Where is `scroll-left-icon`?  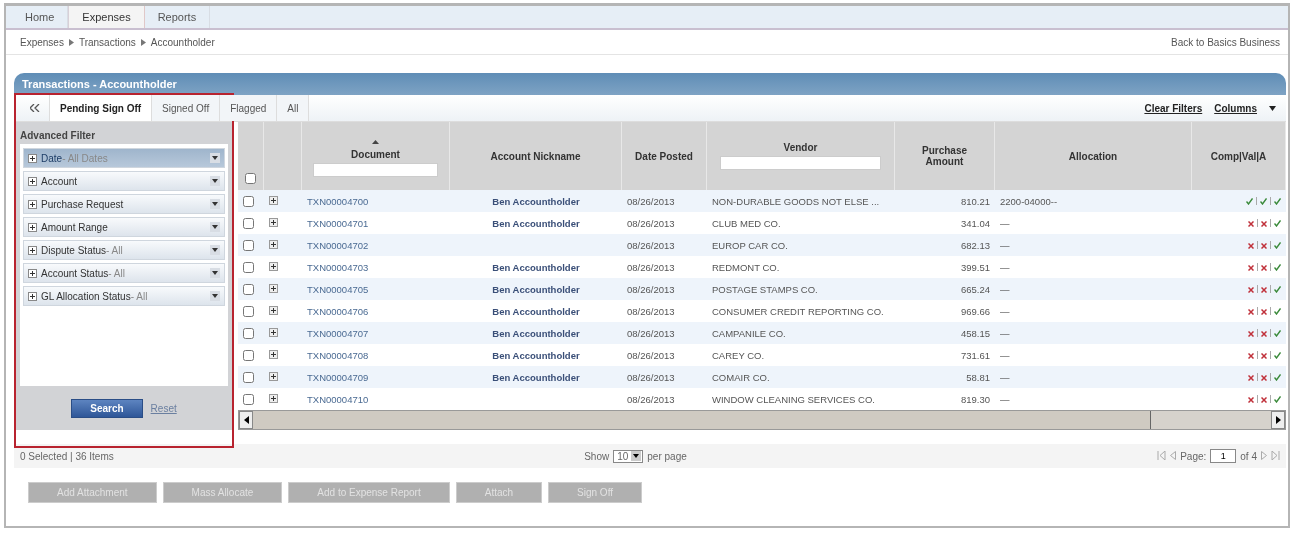 scroll-left-icon is located at coordinates (246, 420).